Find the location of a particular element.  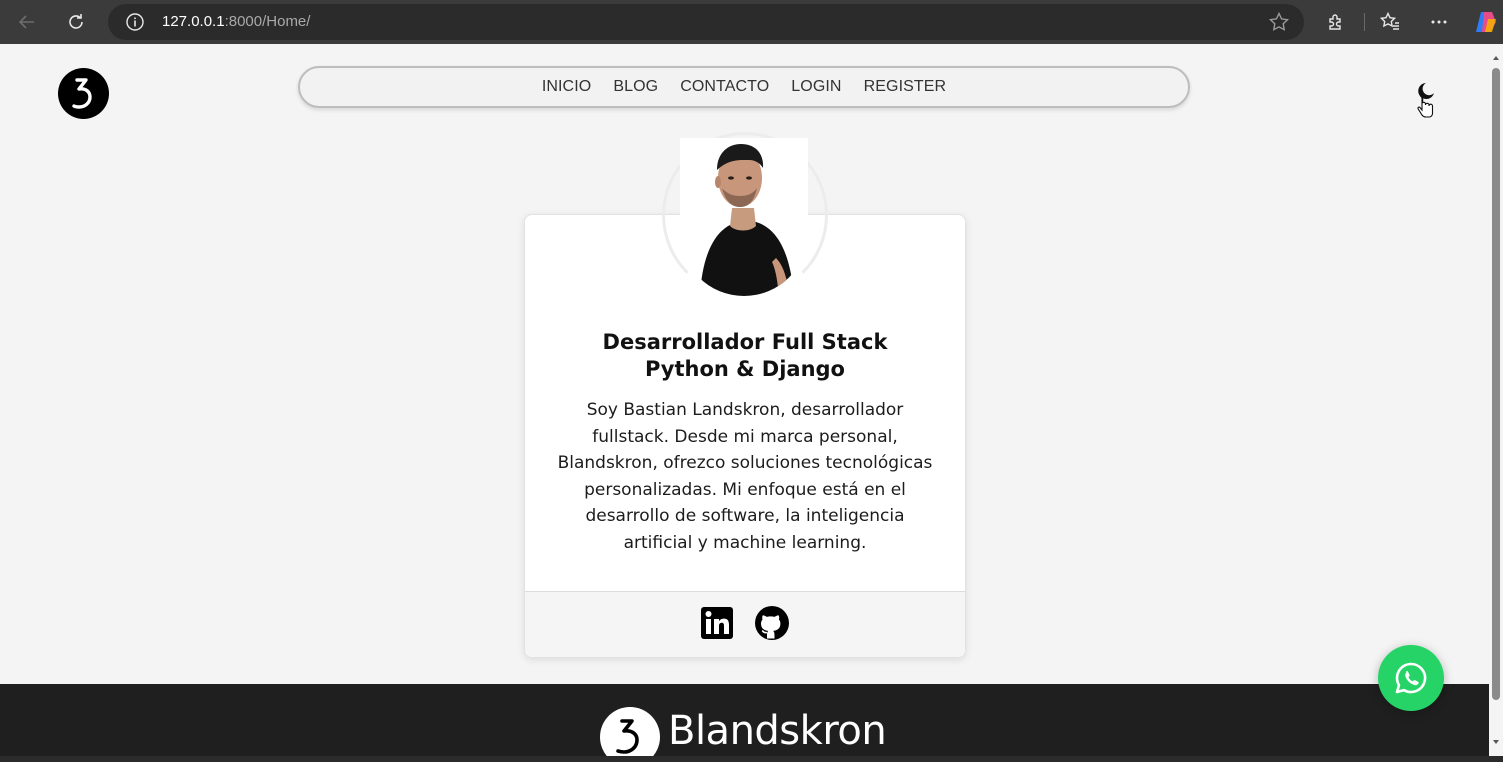

profile-title-line2: Python & Django is located at coordinates (745, 369).